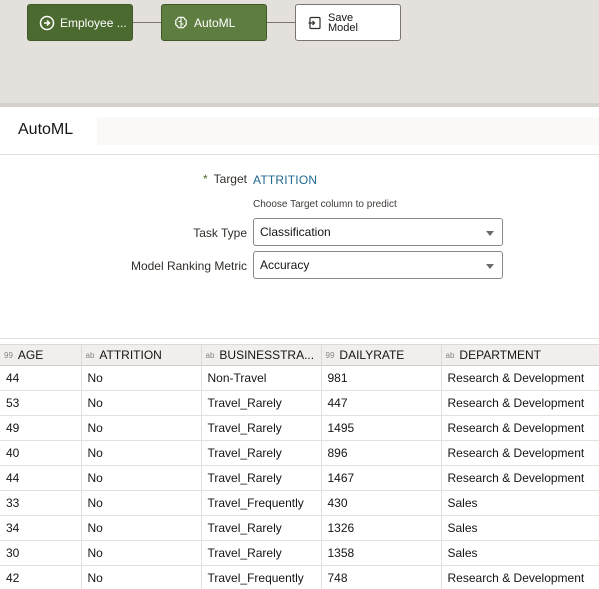  I want to click on target-label: * Target, so click(225, 179).